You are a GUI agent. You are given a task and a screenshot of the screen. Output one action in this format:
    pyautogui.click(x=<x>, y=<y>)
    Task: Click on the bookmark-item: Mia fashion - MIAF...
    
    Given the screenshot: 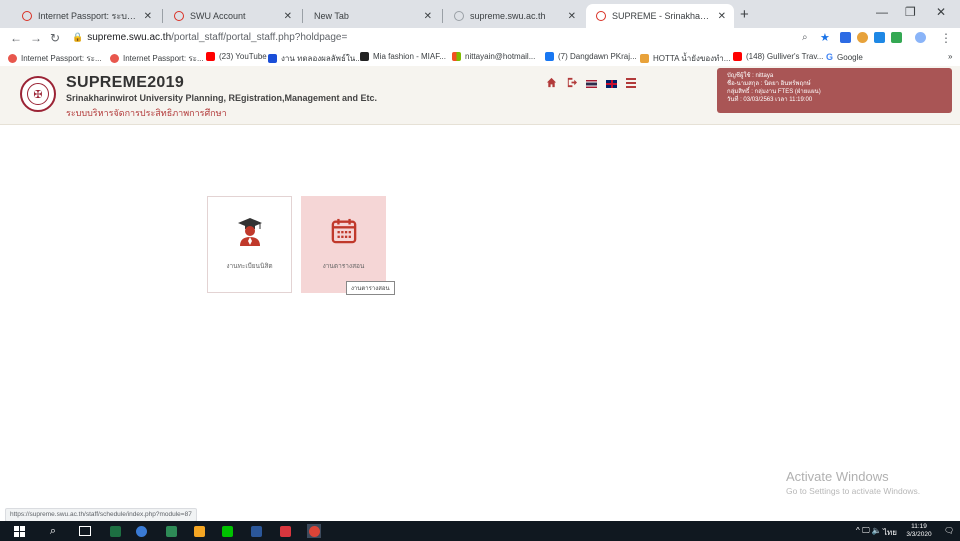 What is the action you would take?
    pyautogui.click(x=403, y=56)
    